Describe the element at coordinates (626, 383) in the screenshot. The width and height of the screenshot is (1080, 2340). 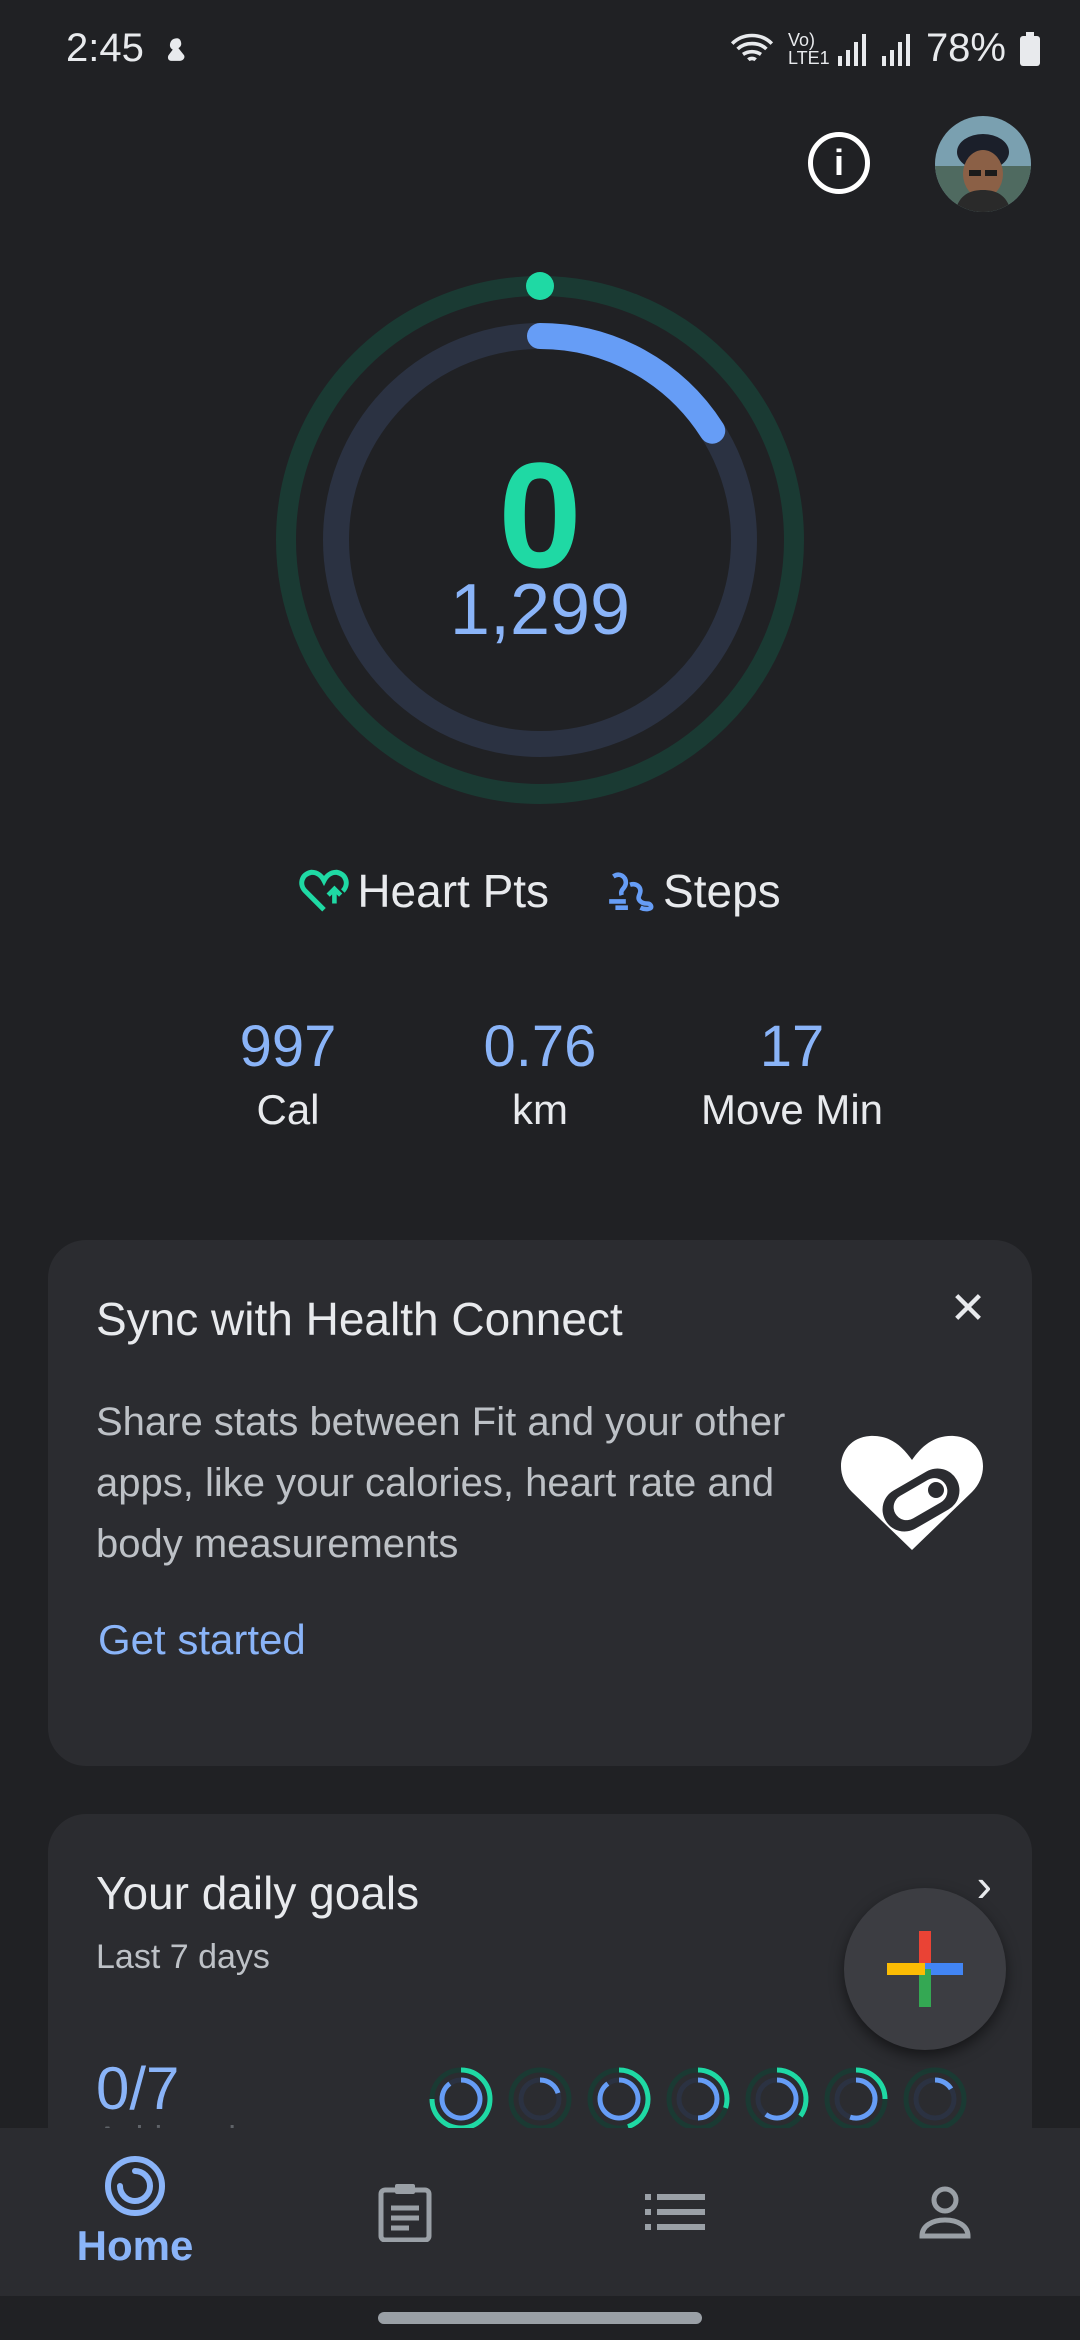
I see `steps-ring-progress` at that location.